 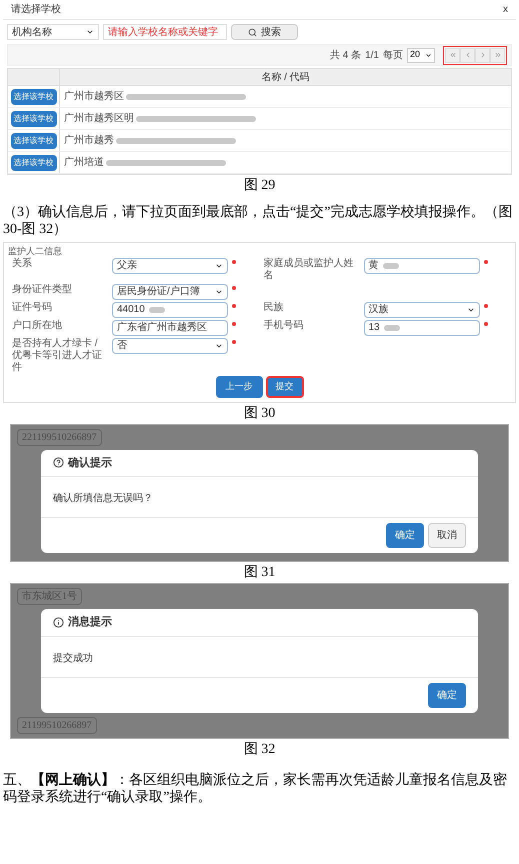 What do you see at coordinates (57, 356) in the screenshot?
I see `field-label: 是否持有人才绿卡 / 优粤卡等引进人才证件` at bounding box center [57, 356].